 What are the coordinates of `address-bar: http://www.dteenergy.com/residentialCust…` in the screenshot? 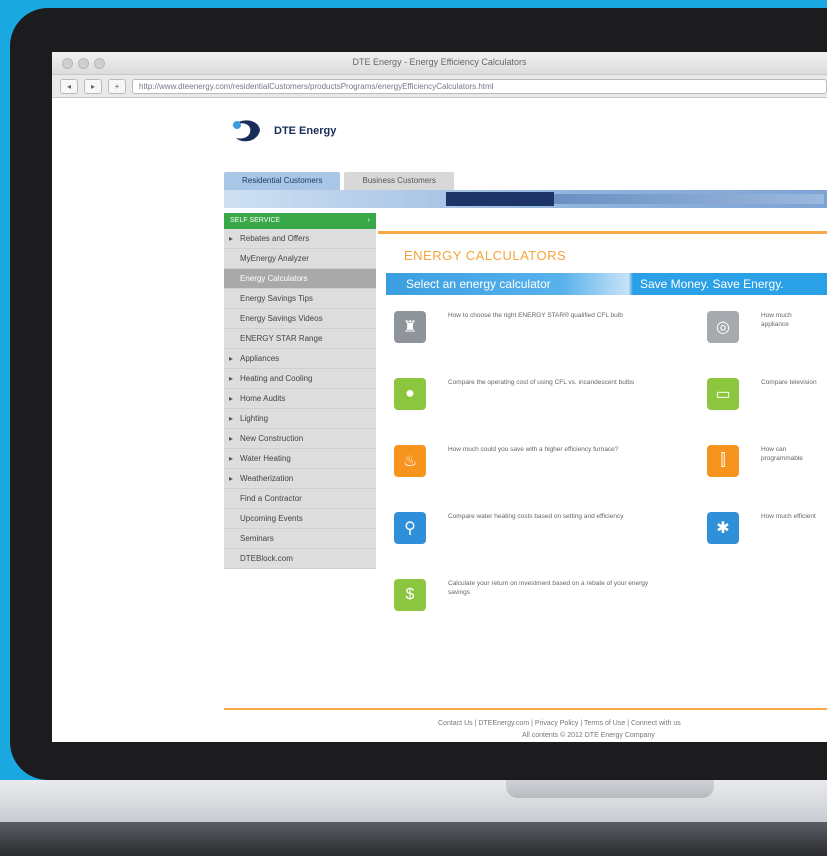 It's located at (479, 86).